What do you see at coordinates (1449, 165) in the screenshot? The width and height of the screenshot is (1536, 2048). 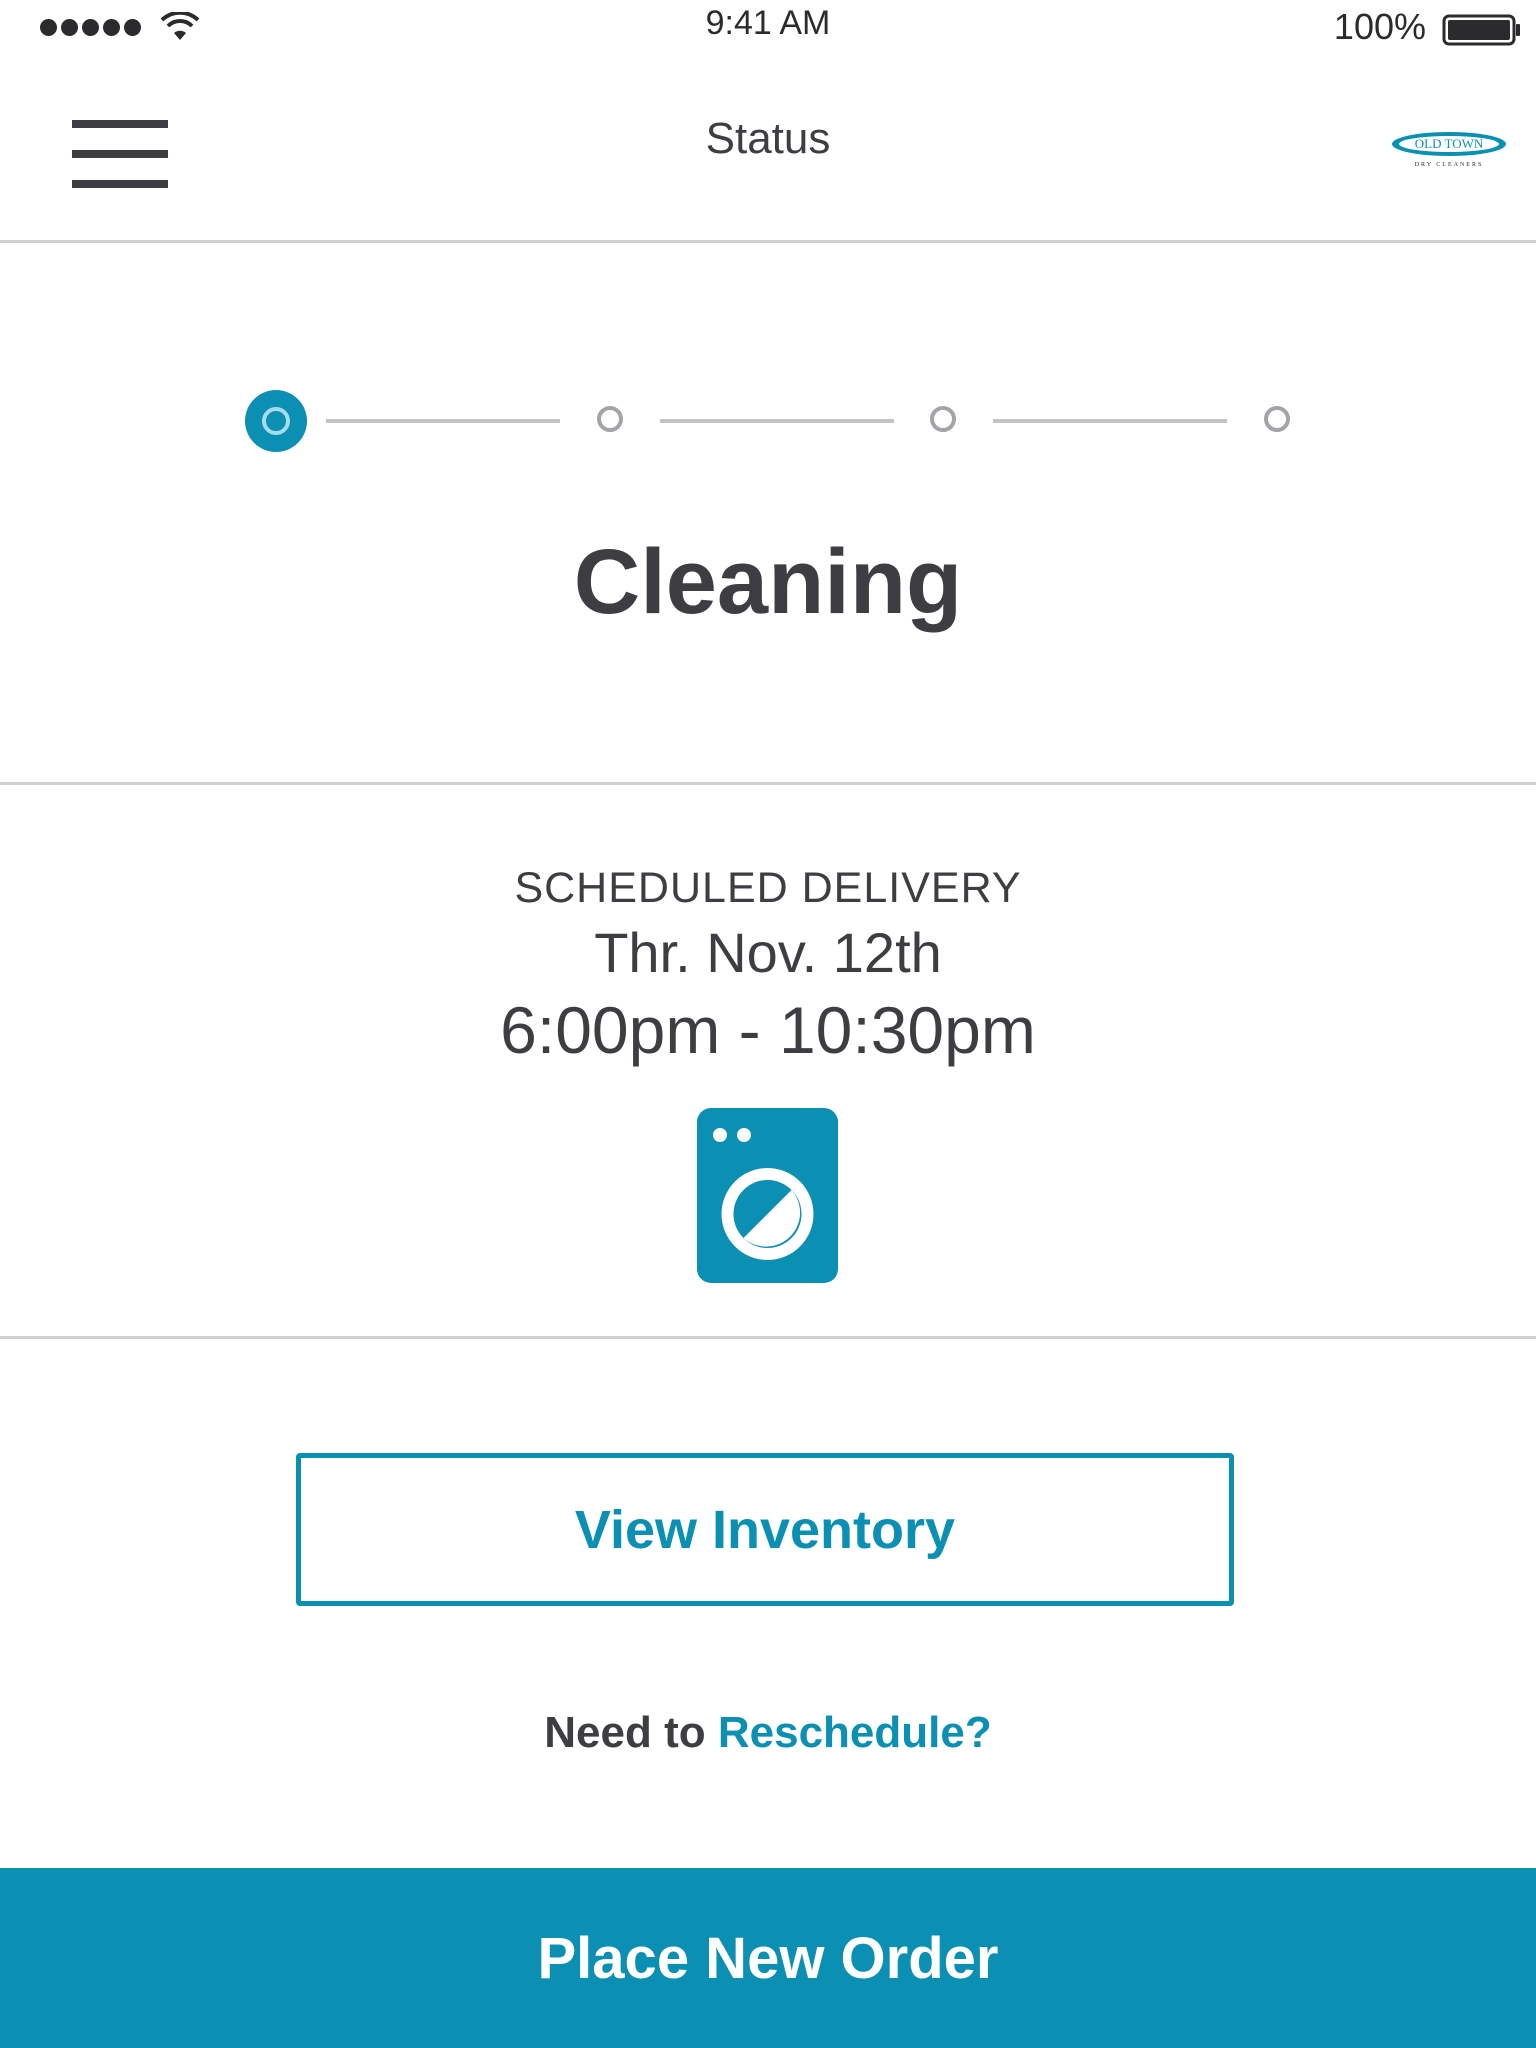 I see `svg-text: DRY CLEANERS` at bounding box center [1449, 165].